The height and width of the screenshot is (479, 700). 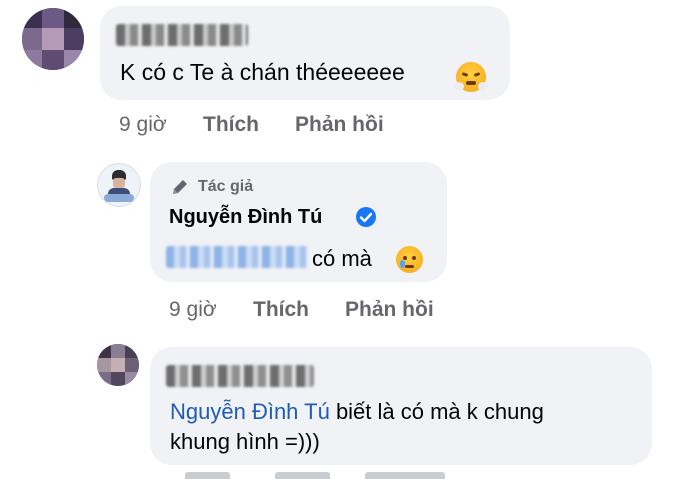 I want to click on author-avatar, so click(x=119, y=185).